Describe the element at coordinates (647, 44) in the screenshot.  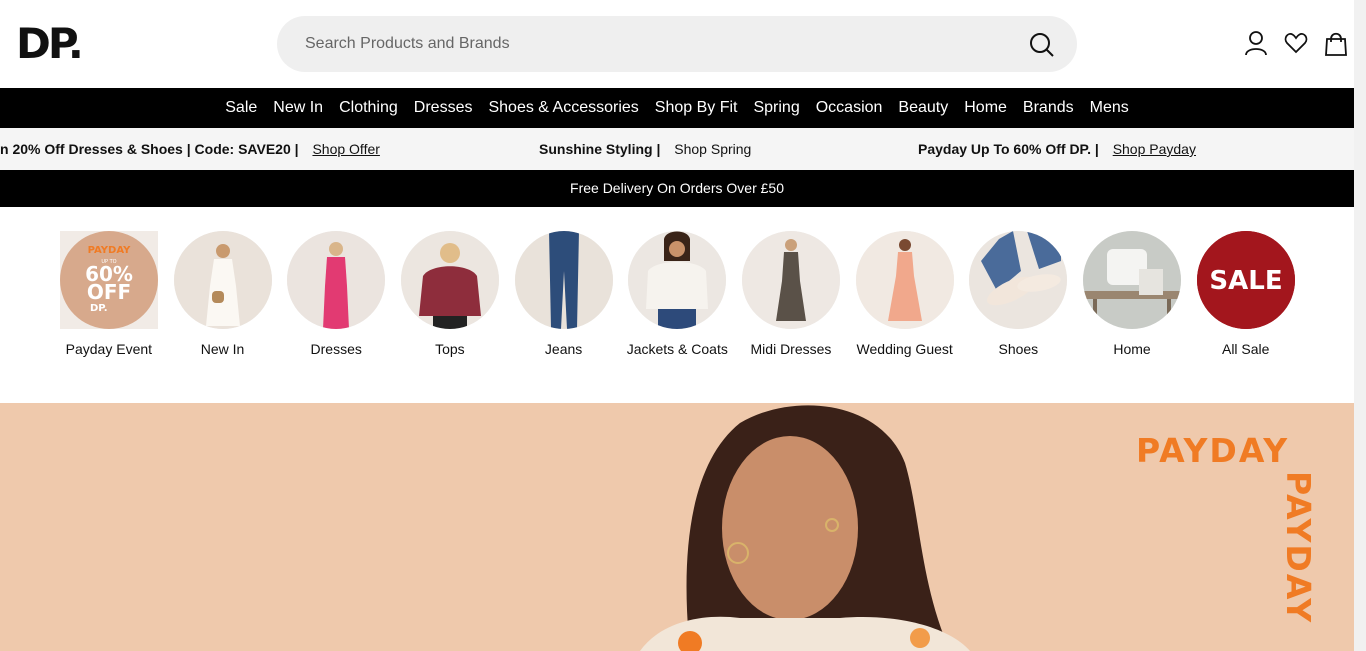
I see `search-input` at that location.